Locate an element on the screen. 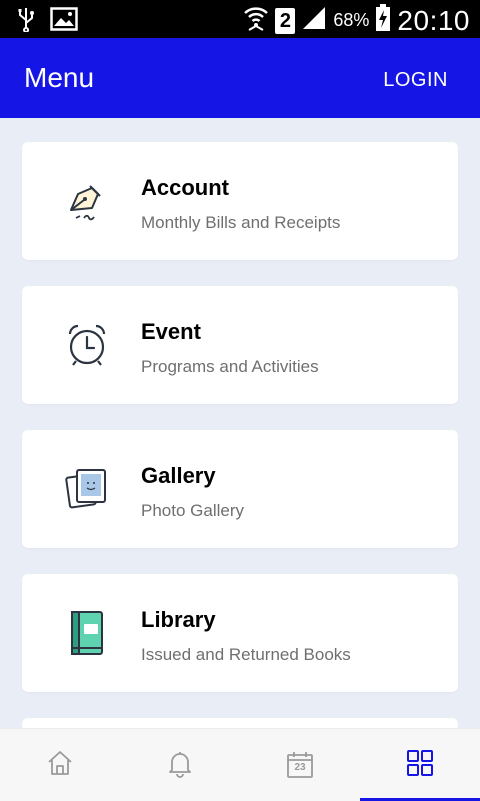 The width and height of the screenshot is (480, 801). menu-title: Library is located at coordinates (178, 619).